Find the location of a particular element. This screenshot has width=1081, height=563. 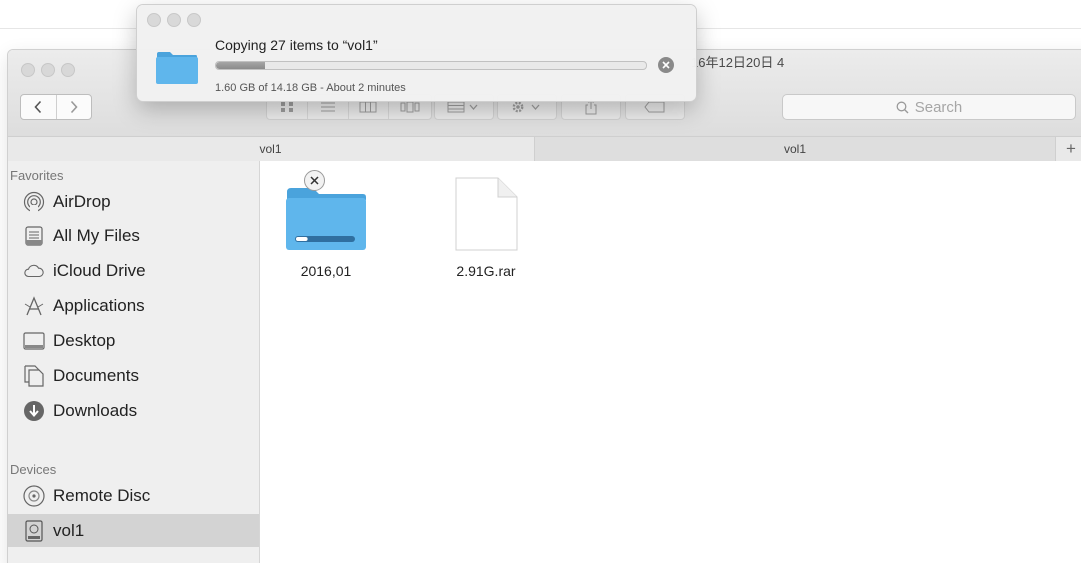

sidebar-item-icloud-drive: iCloud Drive is located at coordinates (133, 270).